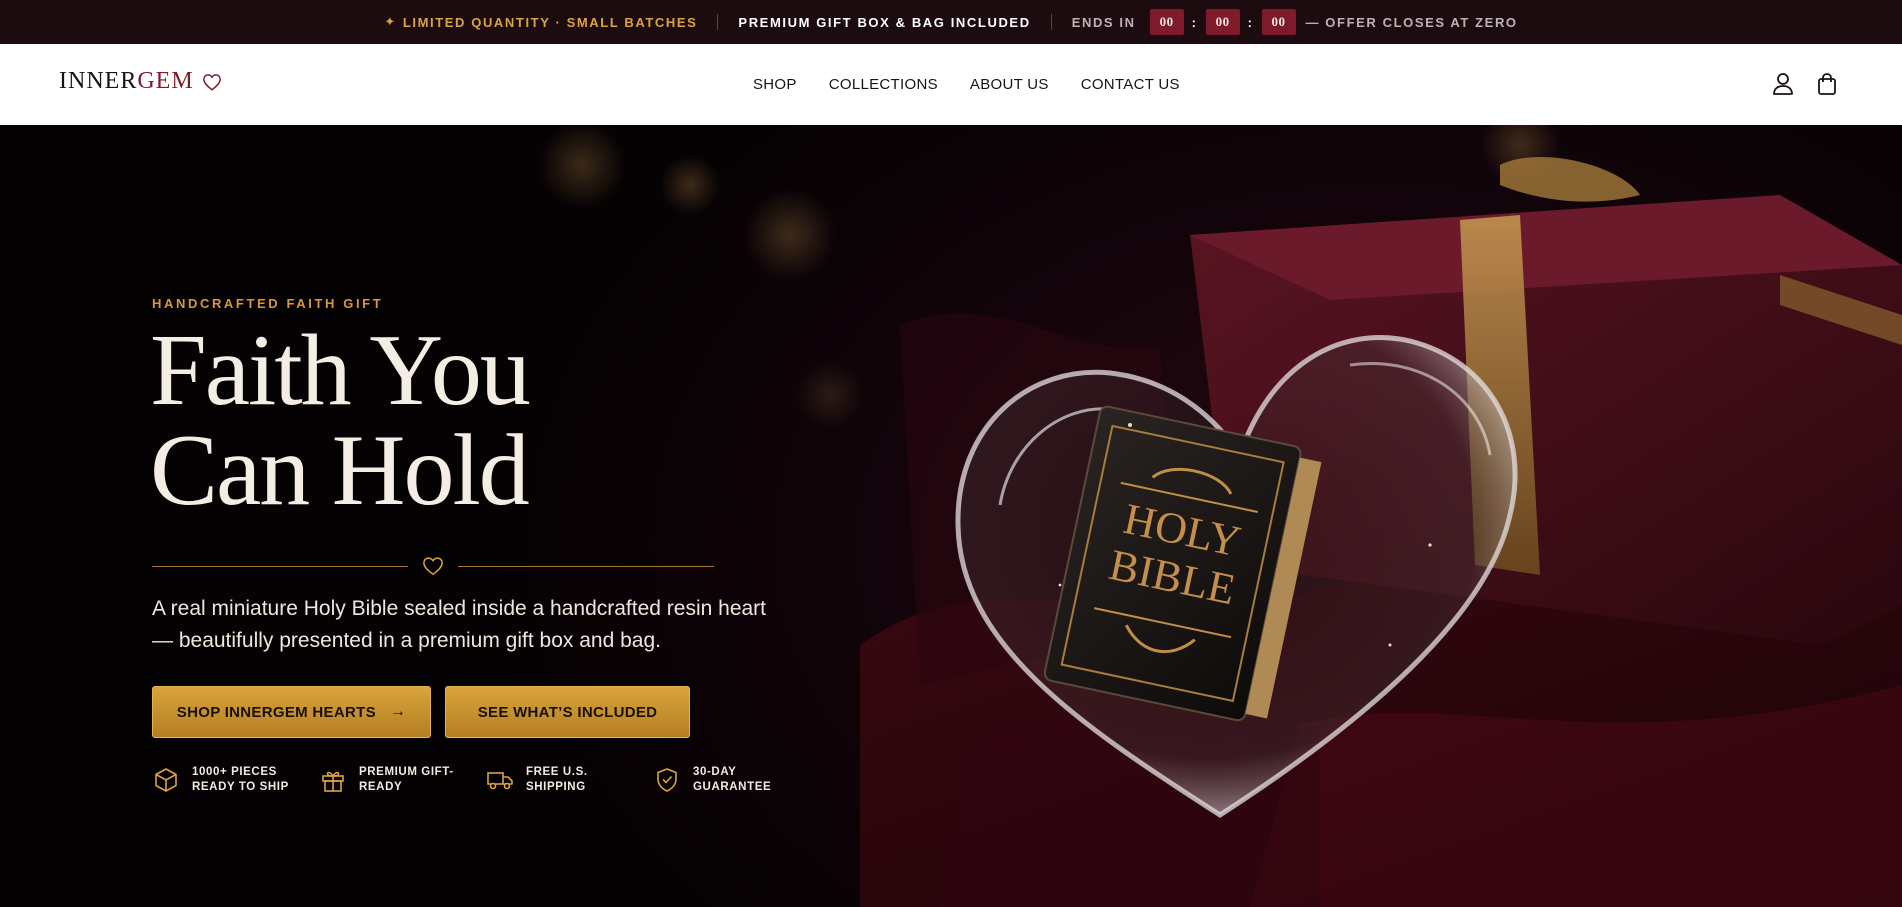 The image size is (1902, 907). What do you see at coordinates (390, 21) in the screenshot?
I see `sparkle-icon: ✦` at bounding box center [390, 21].